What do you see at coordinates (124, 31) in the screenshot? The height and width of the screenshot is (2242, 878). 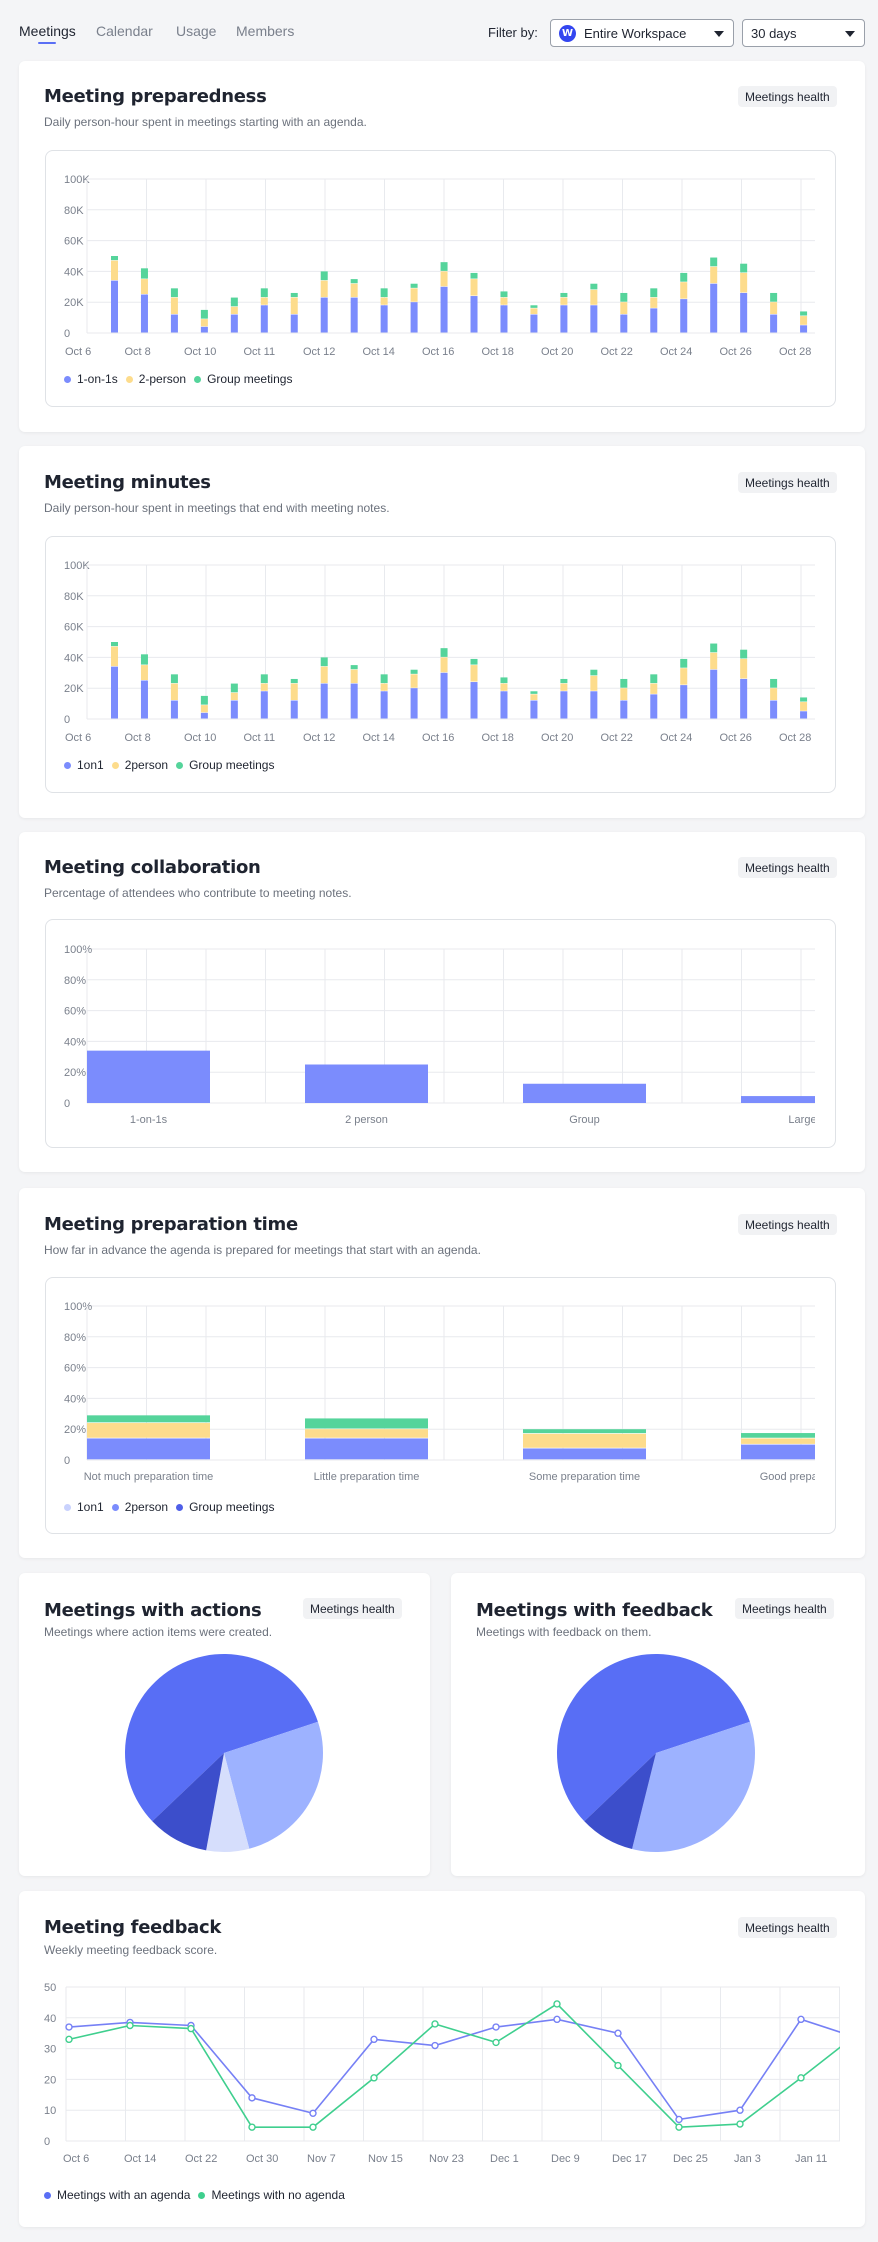 I see `tab-calendar: Calendar` at bounding box center [124, 31].